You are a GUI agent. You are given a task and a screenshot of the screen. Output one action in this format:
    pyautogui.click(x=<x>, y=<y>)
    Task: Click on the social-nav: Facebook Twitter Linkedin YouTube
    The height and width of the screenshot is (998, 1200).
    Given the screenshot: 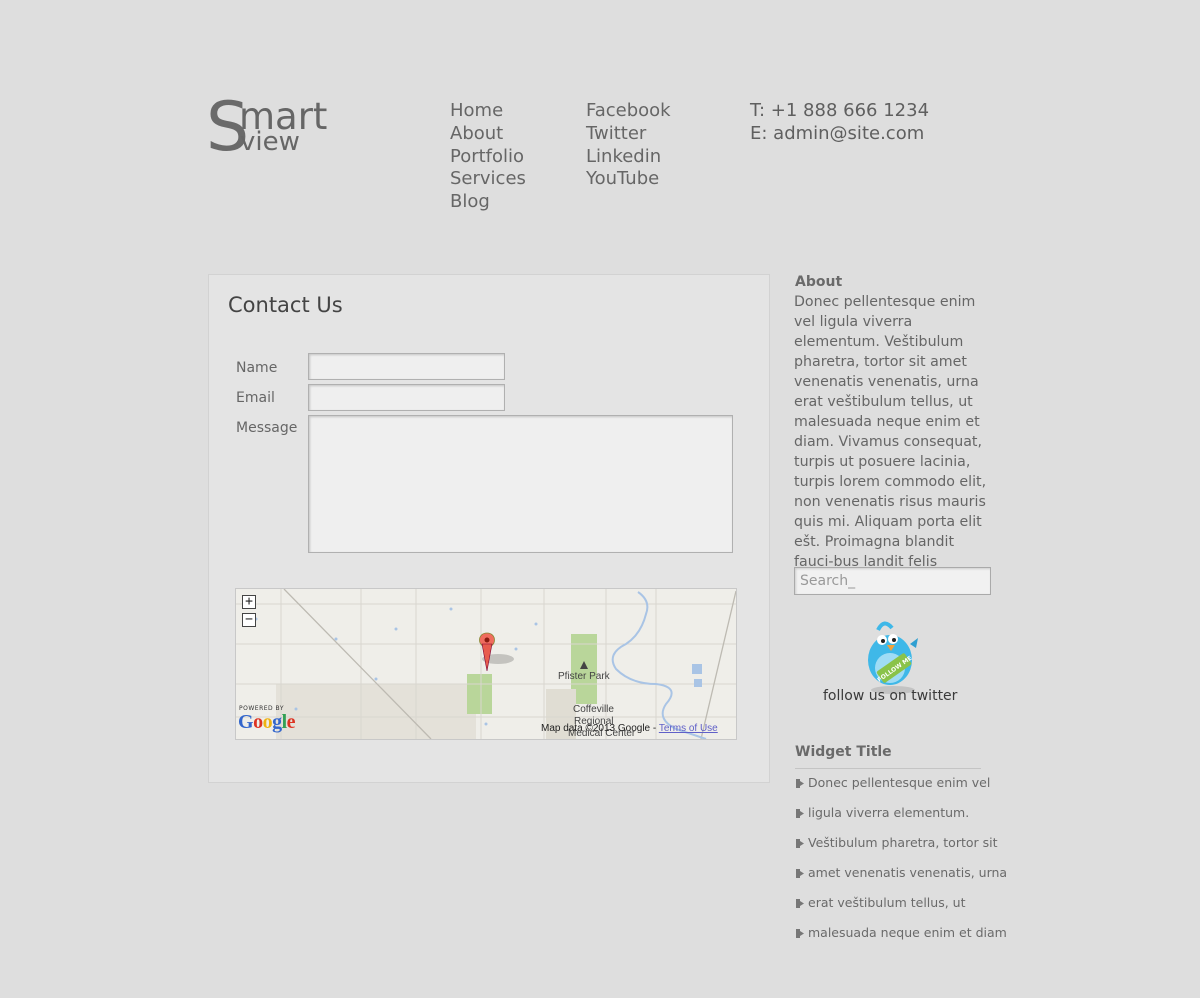 What is the action you would take?
    pyautogui.click(x=628, y=145)
    